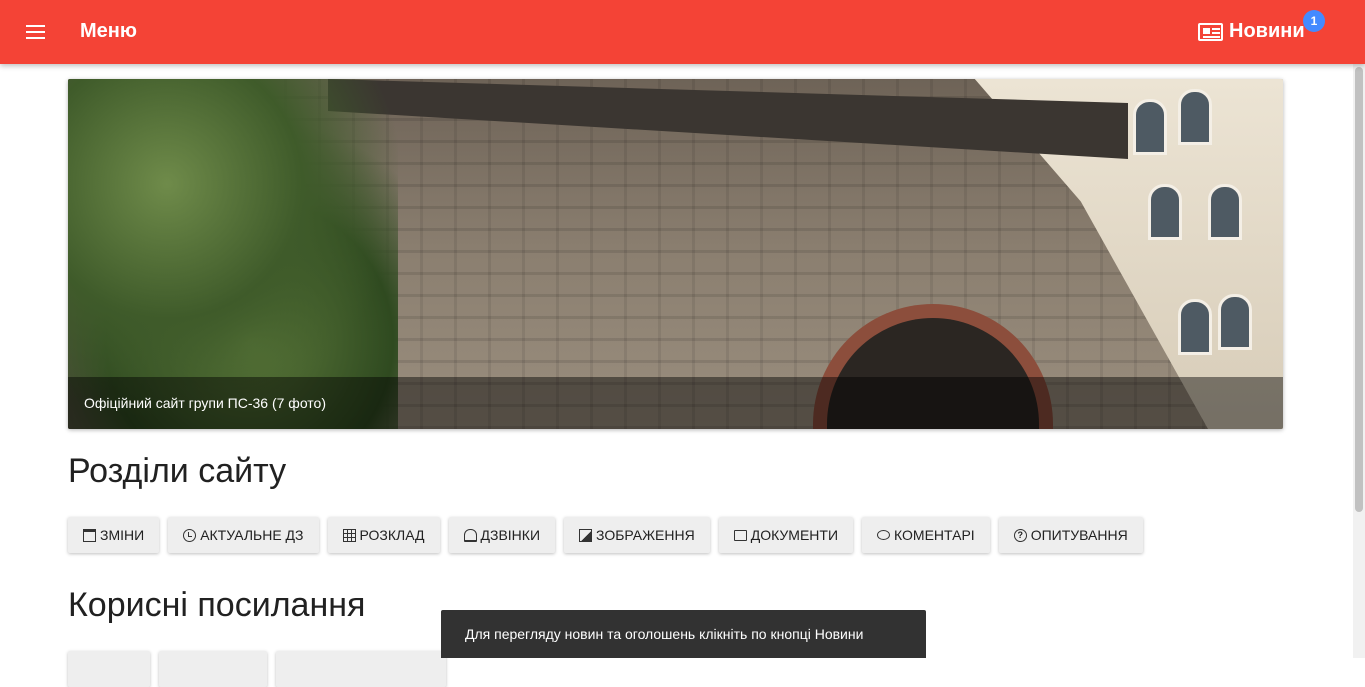 The width and height of the screenshot is (1365, 687). What do you see at coordinates (177, 471) in the screenshot?
I see `sections-title: Розділи сайту` at bounding box center [177, 471].